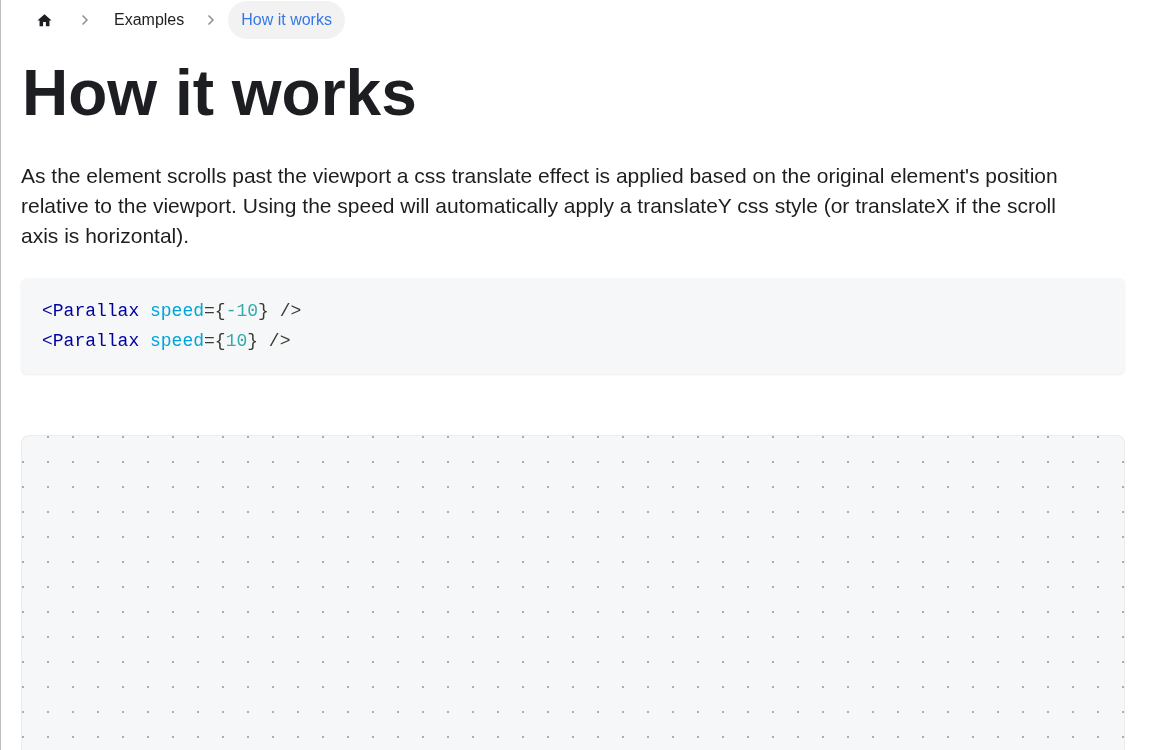 The height and width of the screenshot is (750, 1162). Describe the element at coordinates (166, 341) in the screenshot. I see `code-line: <Parallax speed={10} />` at that location.